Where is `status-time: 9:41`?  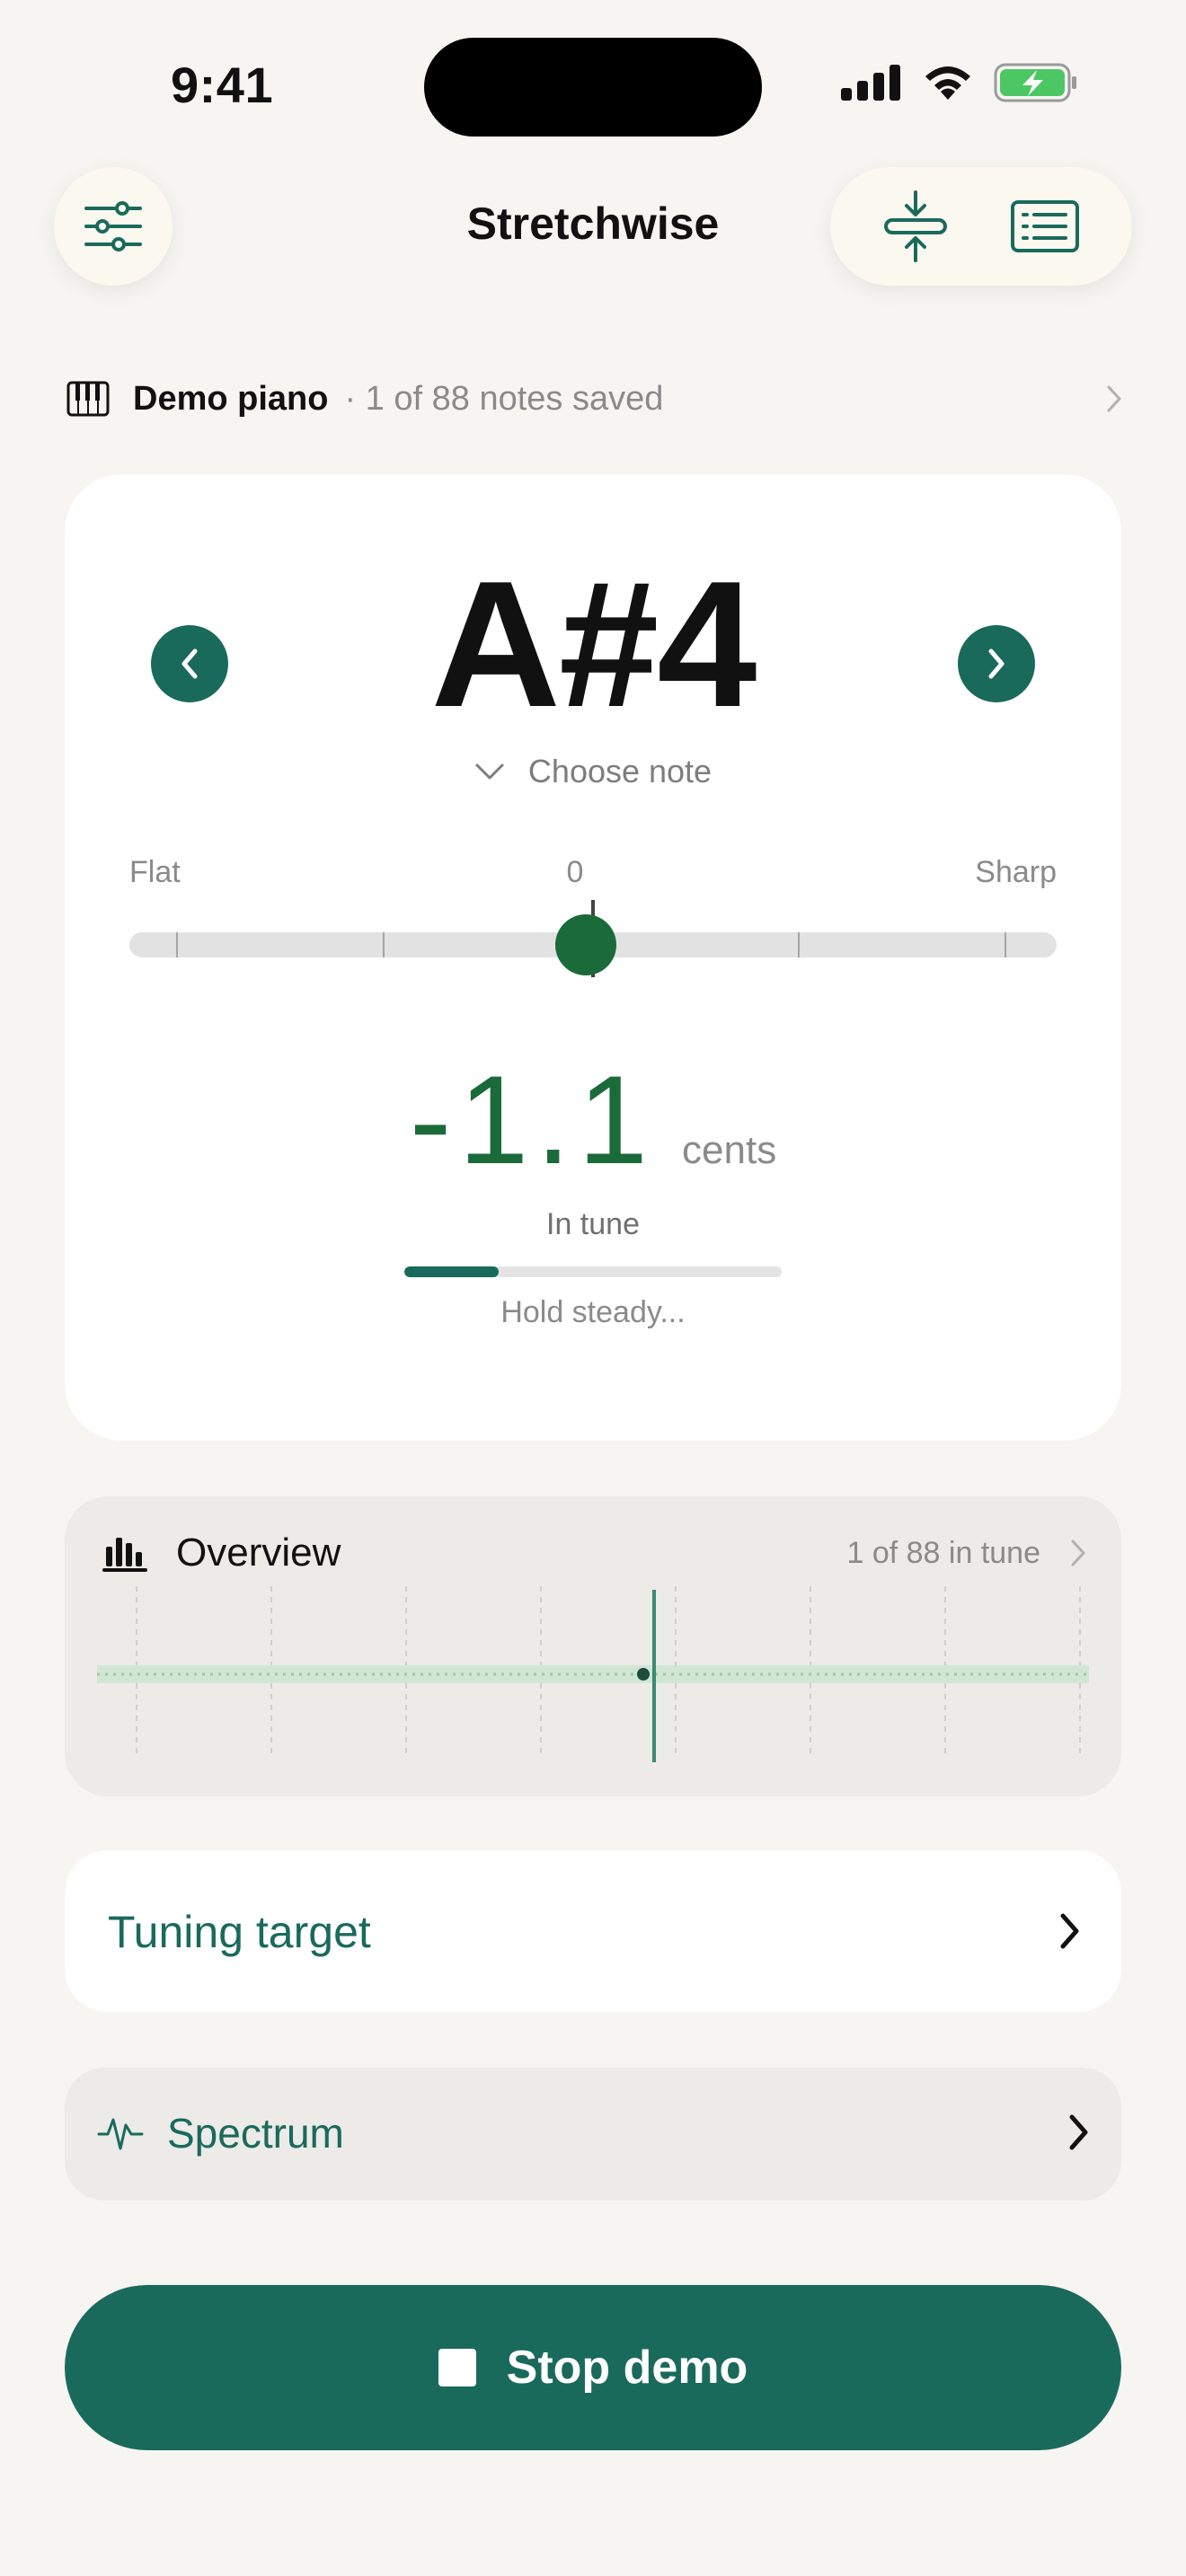 status-time: 9:41 is located at coordinates (222, 85).